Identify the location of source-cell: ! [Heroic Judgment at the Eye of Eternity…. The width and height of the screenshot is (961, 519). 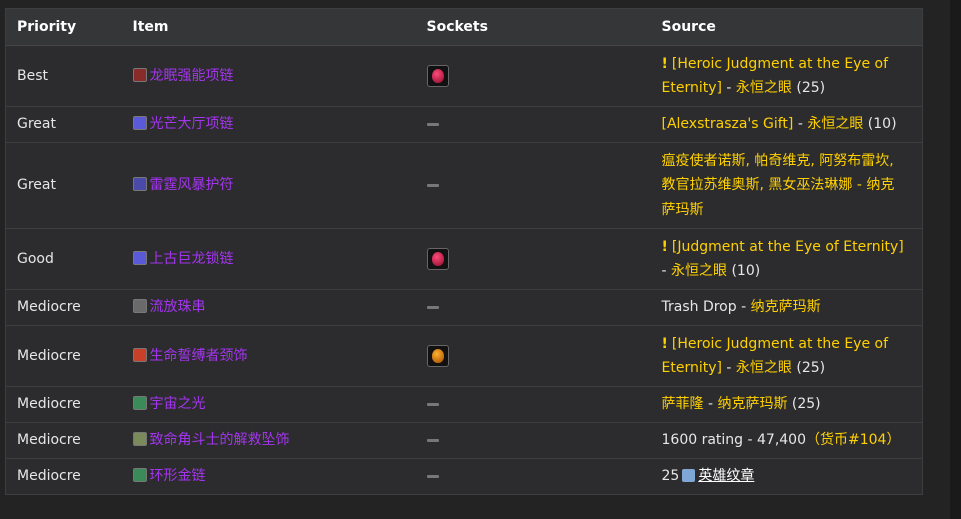
(786, 76).